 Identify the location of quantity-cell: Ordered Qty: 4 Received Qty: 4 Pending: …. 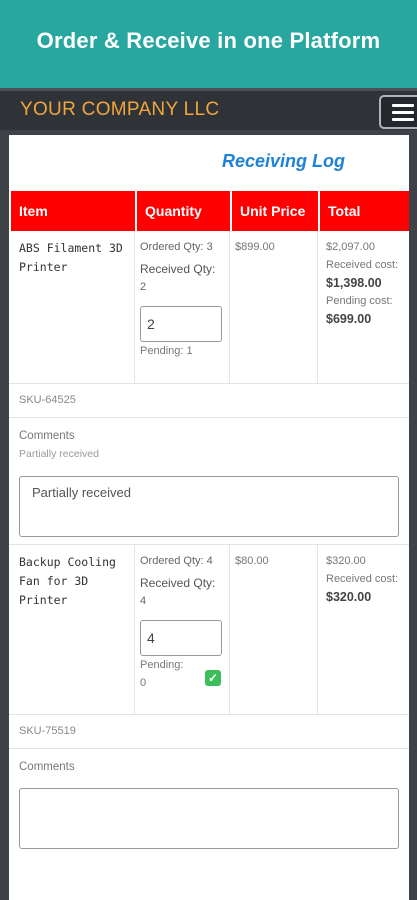
(182, 629).